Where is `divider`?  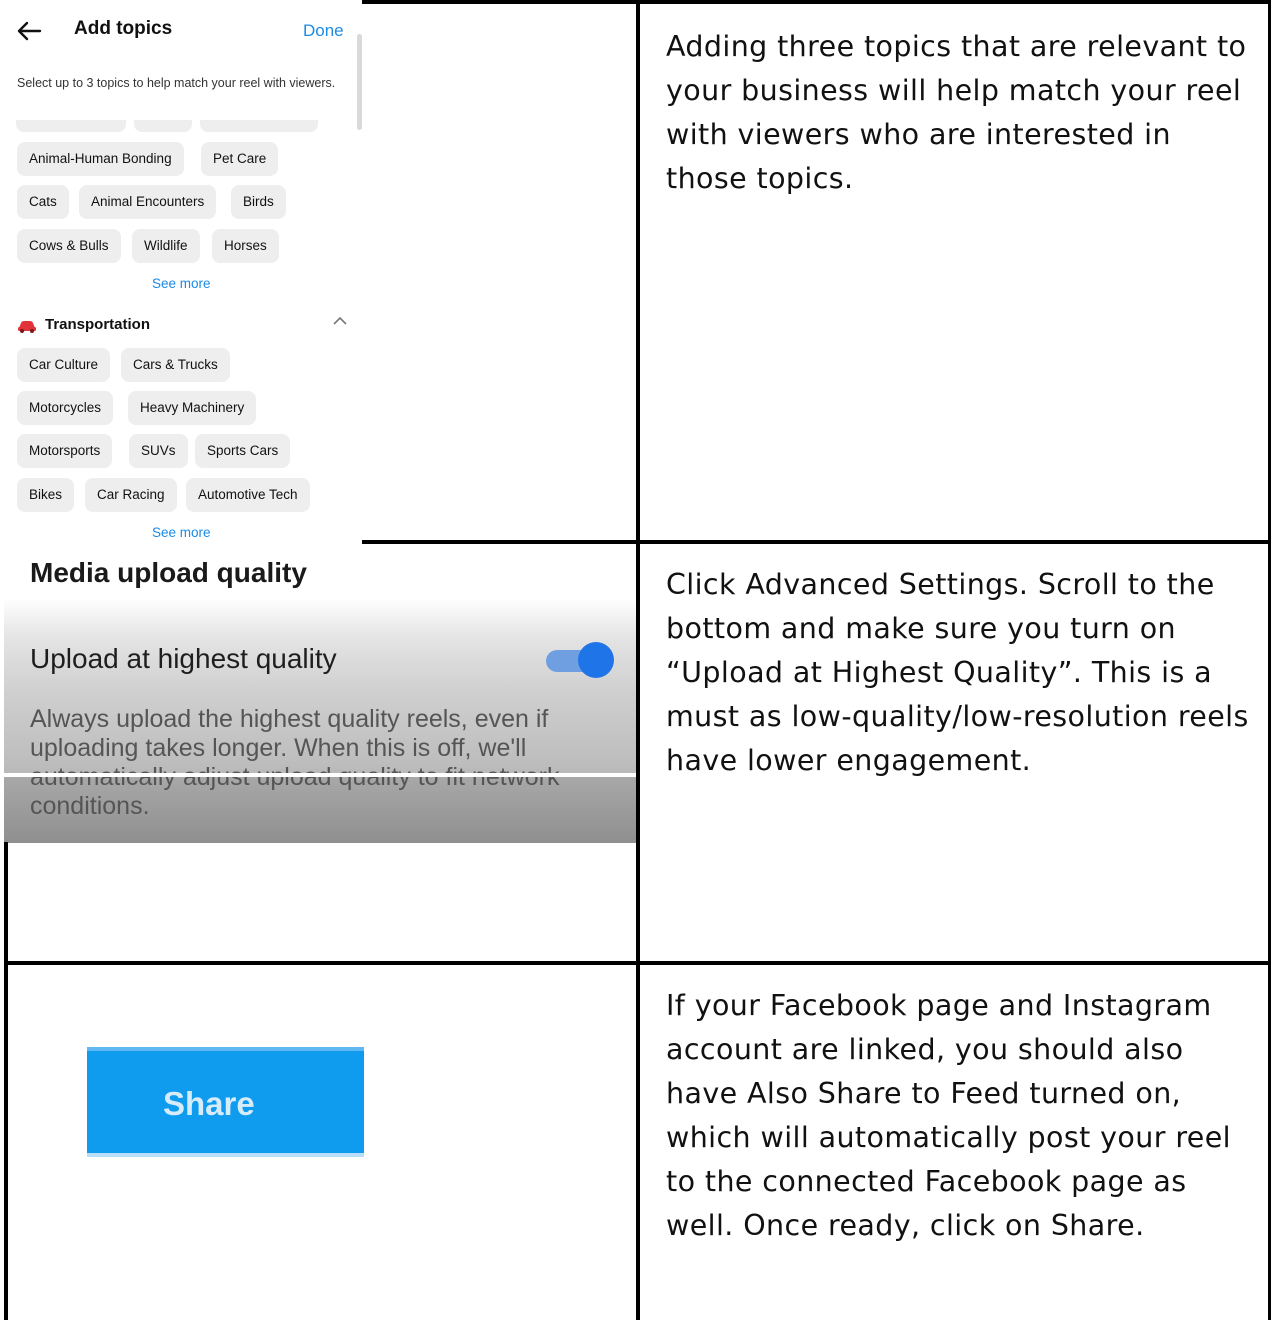 divider is located at coordinates (320, 775).